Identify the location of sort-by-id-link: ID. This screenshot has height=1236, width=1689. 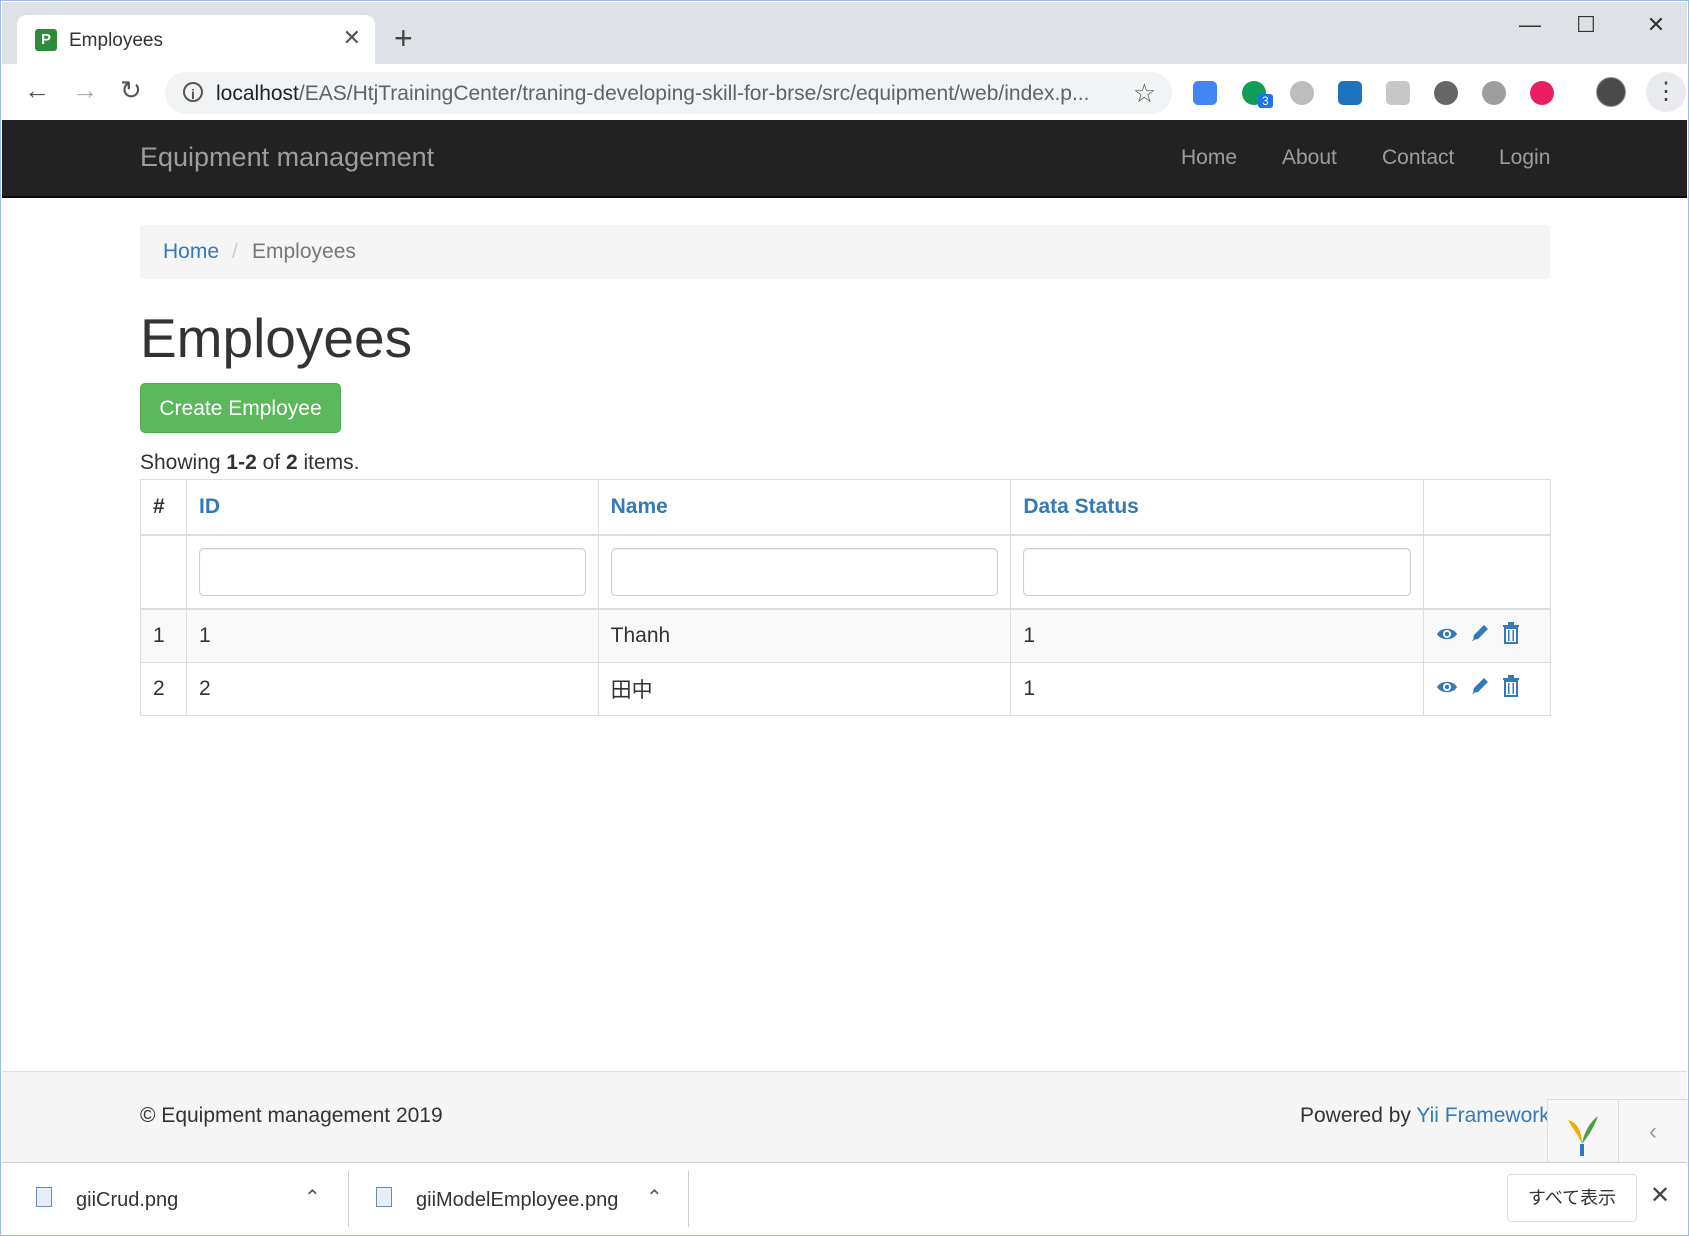
(209, 506).